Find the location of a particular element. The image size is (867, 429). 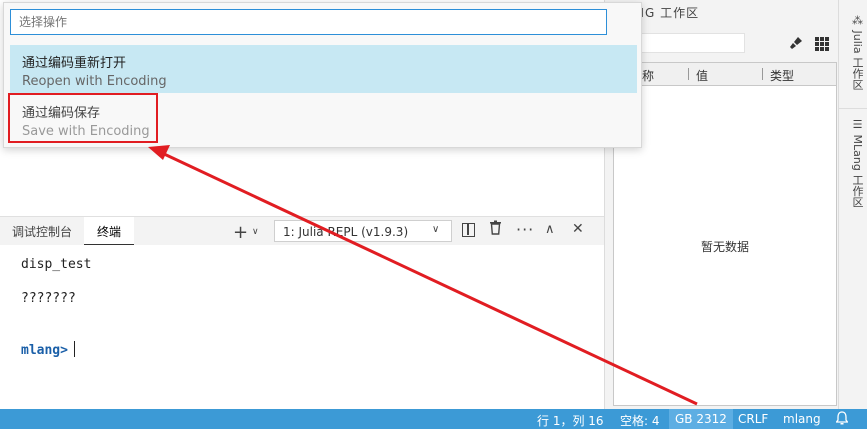

terminal-prompt: mlang> is located at coordinates (44, 350).